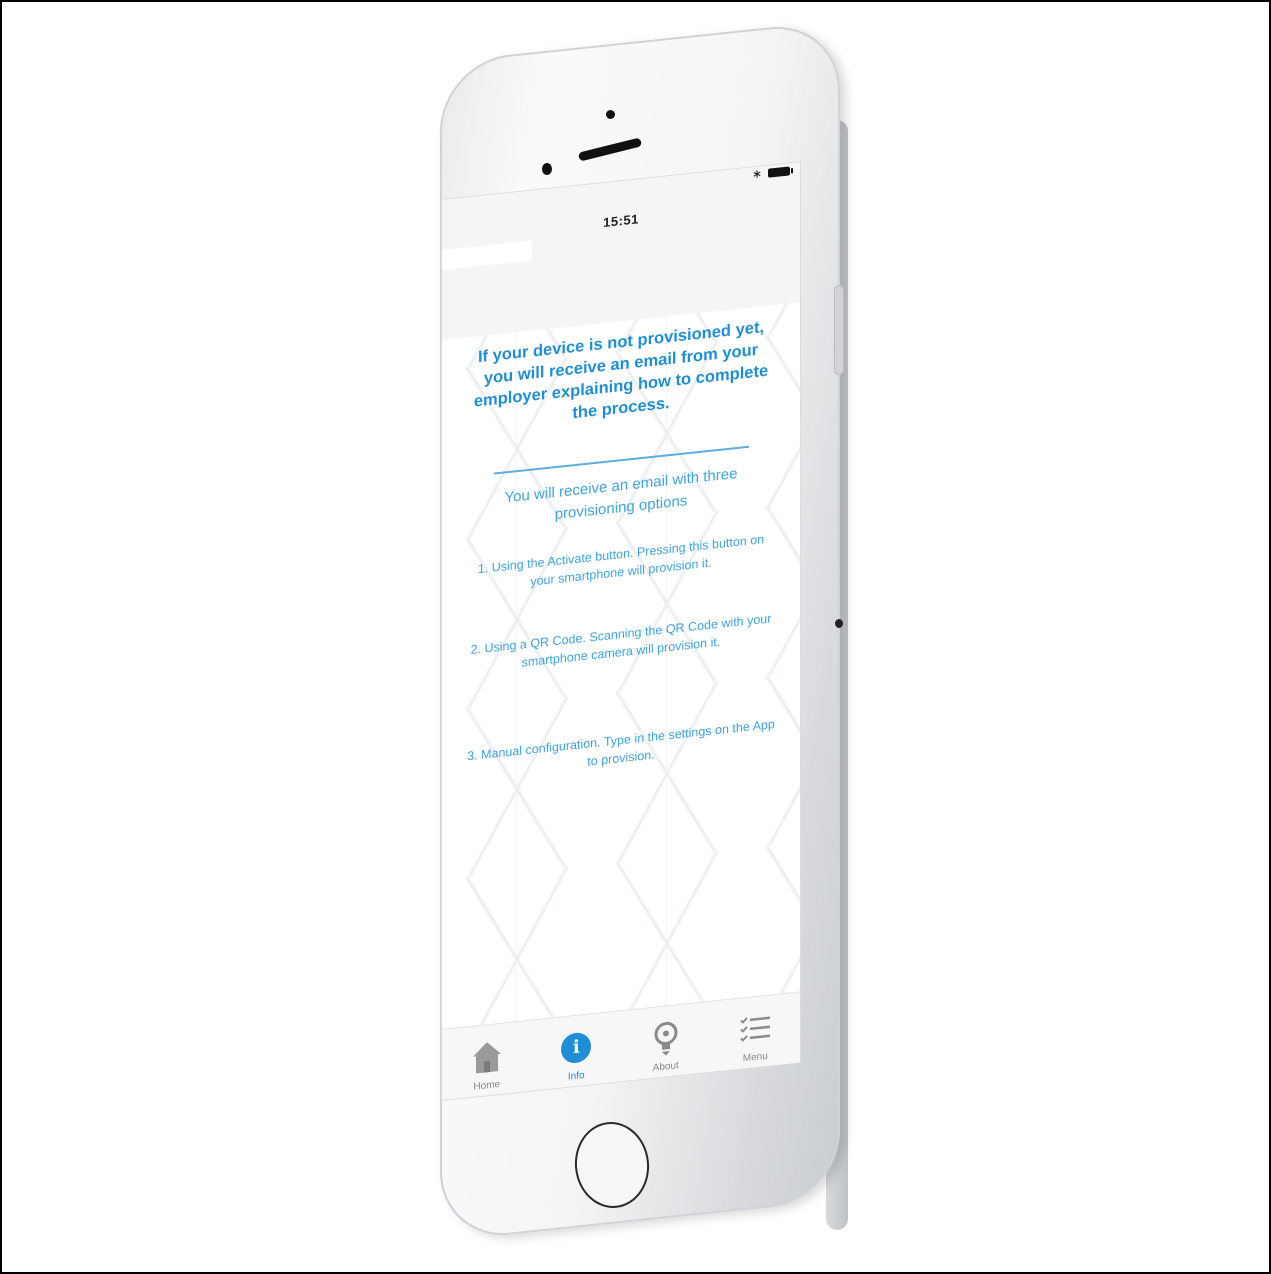  Describe the element at coordinates (665, 1067) in the screenshot. I see `tab-label-about: About` at that location.